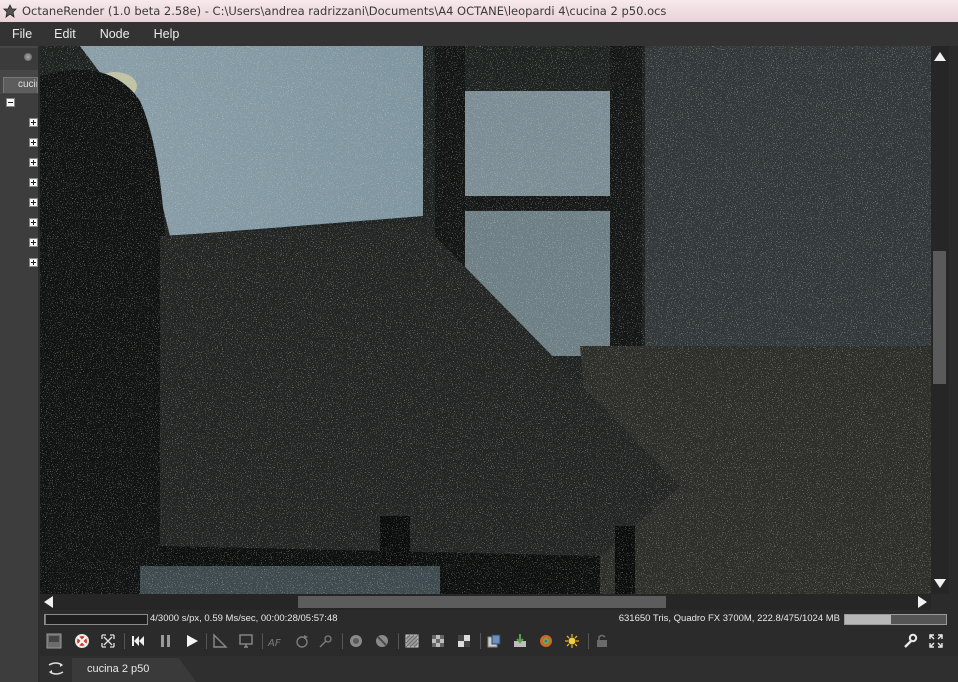  I want to click on horizontal-scrollbar, so click(485, 602).